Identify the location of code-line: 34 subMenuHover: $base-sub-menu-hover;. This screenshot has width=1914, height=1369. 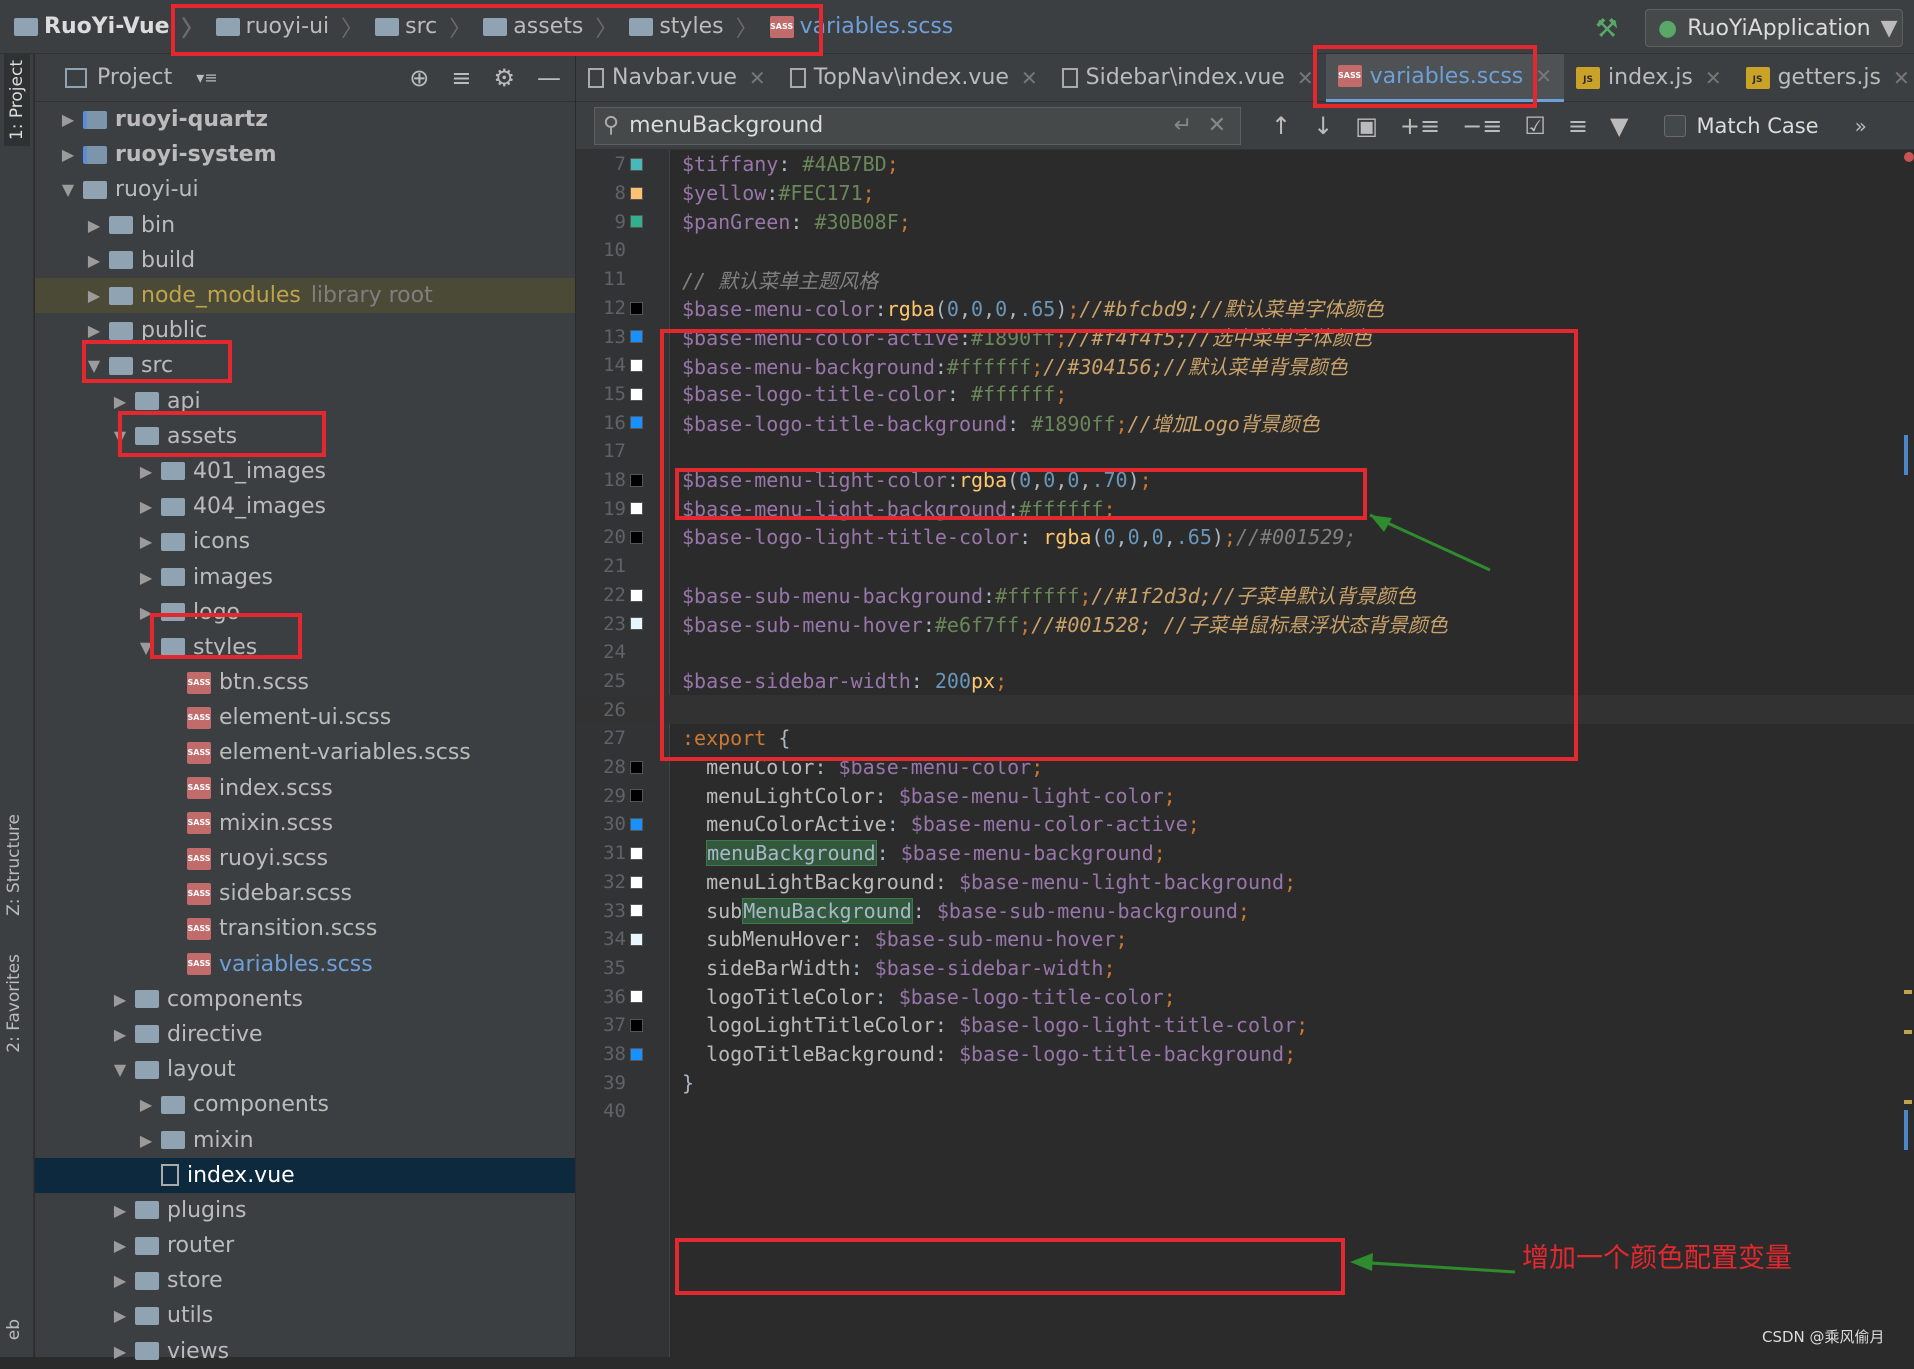
(1245, 939).